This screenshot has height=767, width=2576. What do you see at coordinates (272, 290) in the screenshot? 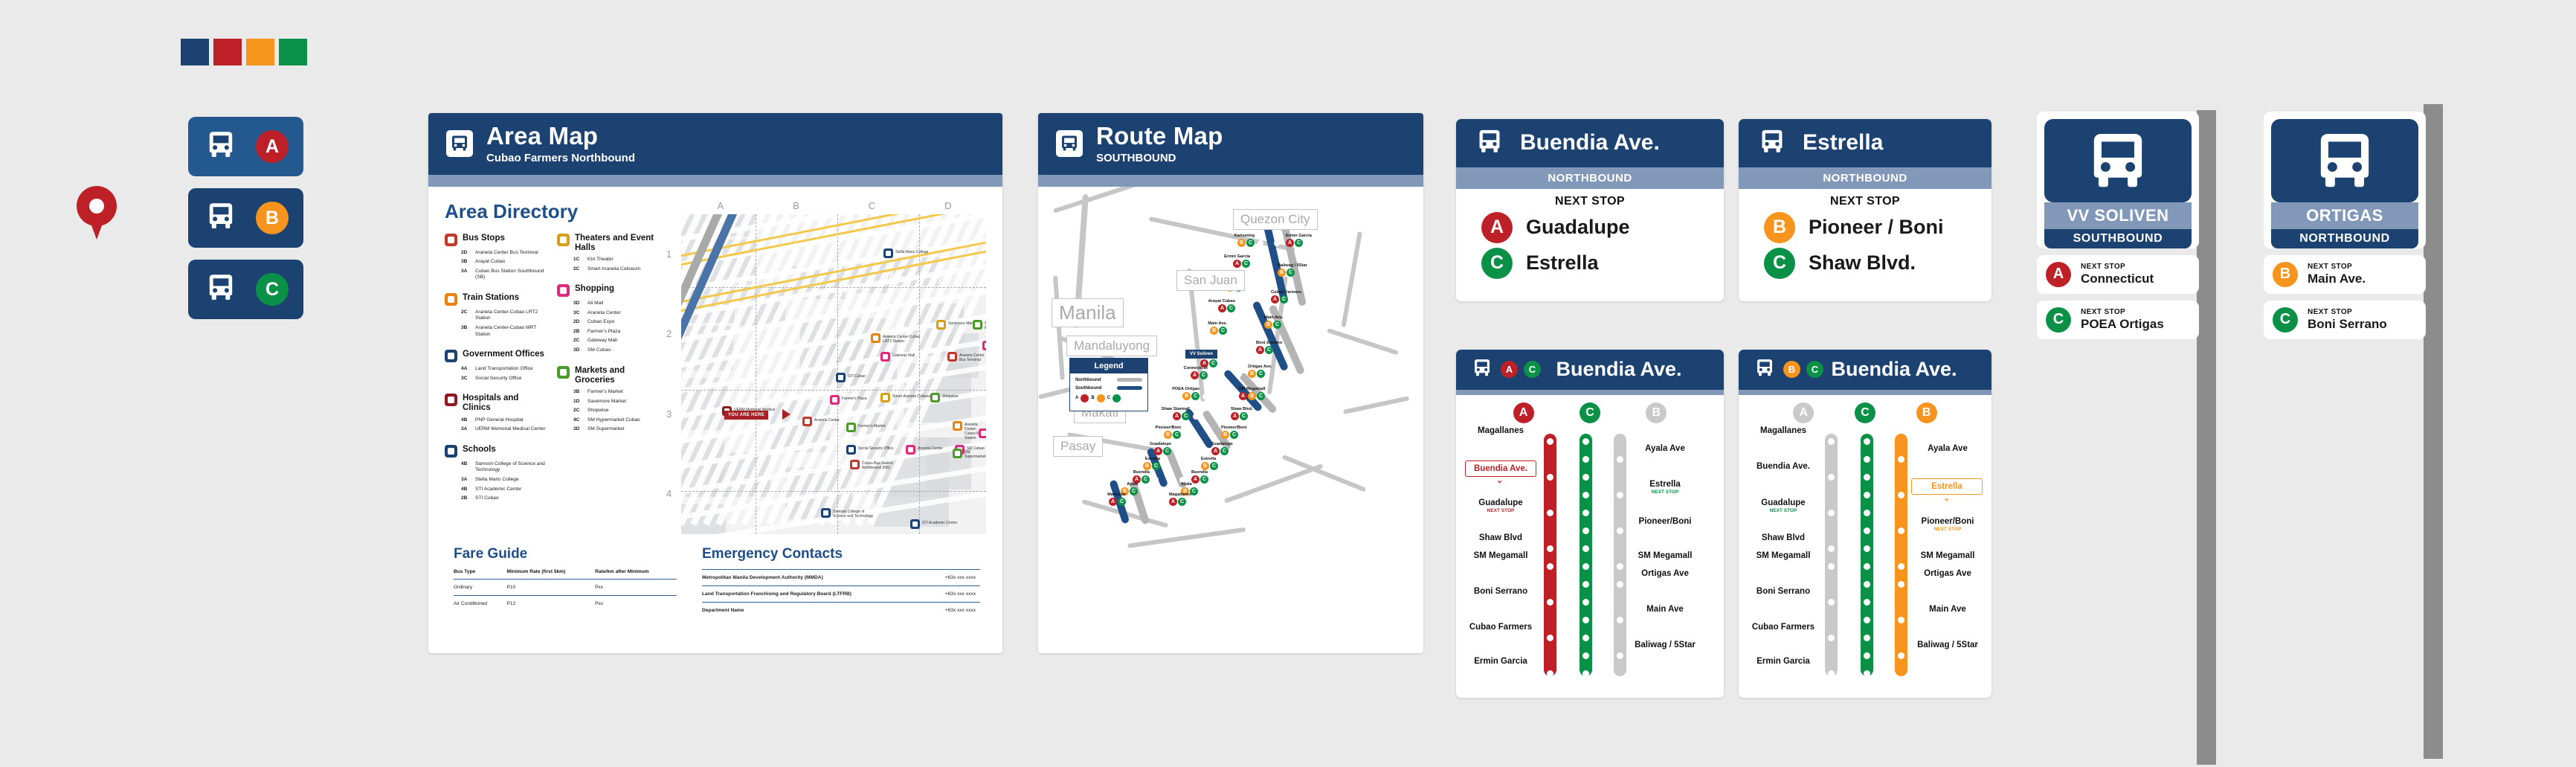
I see `route-badge-c: C` at bounding box center [272, 290].